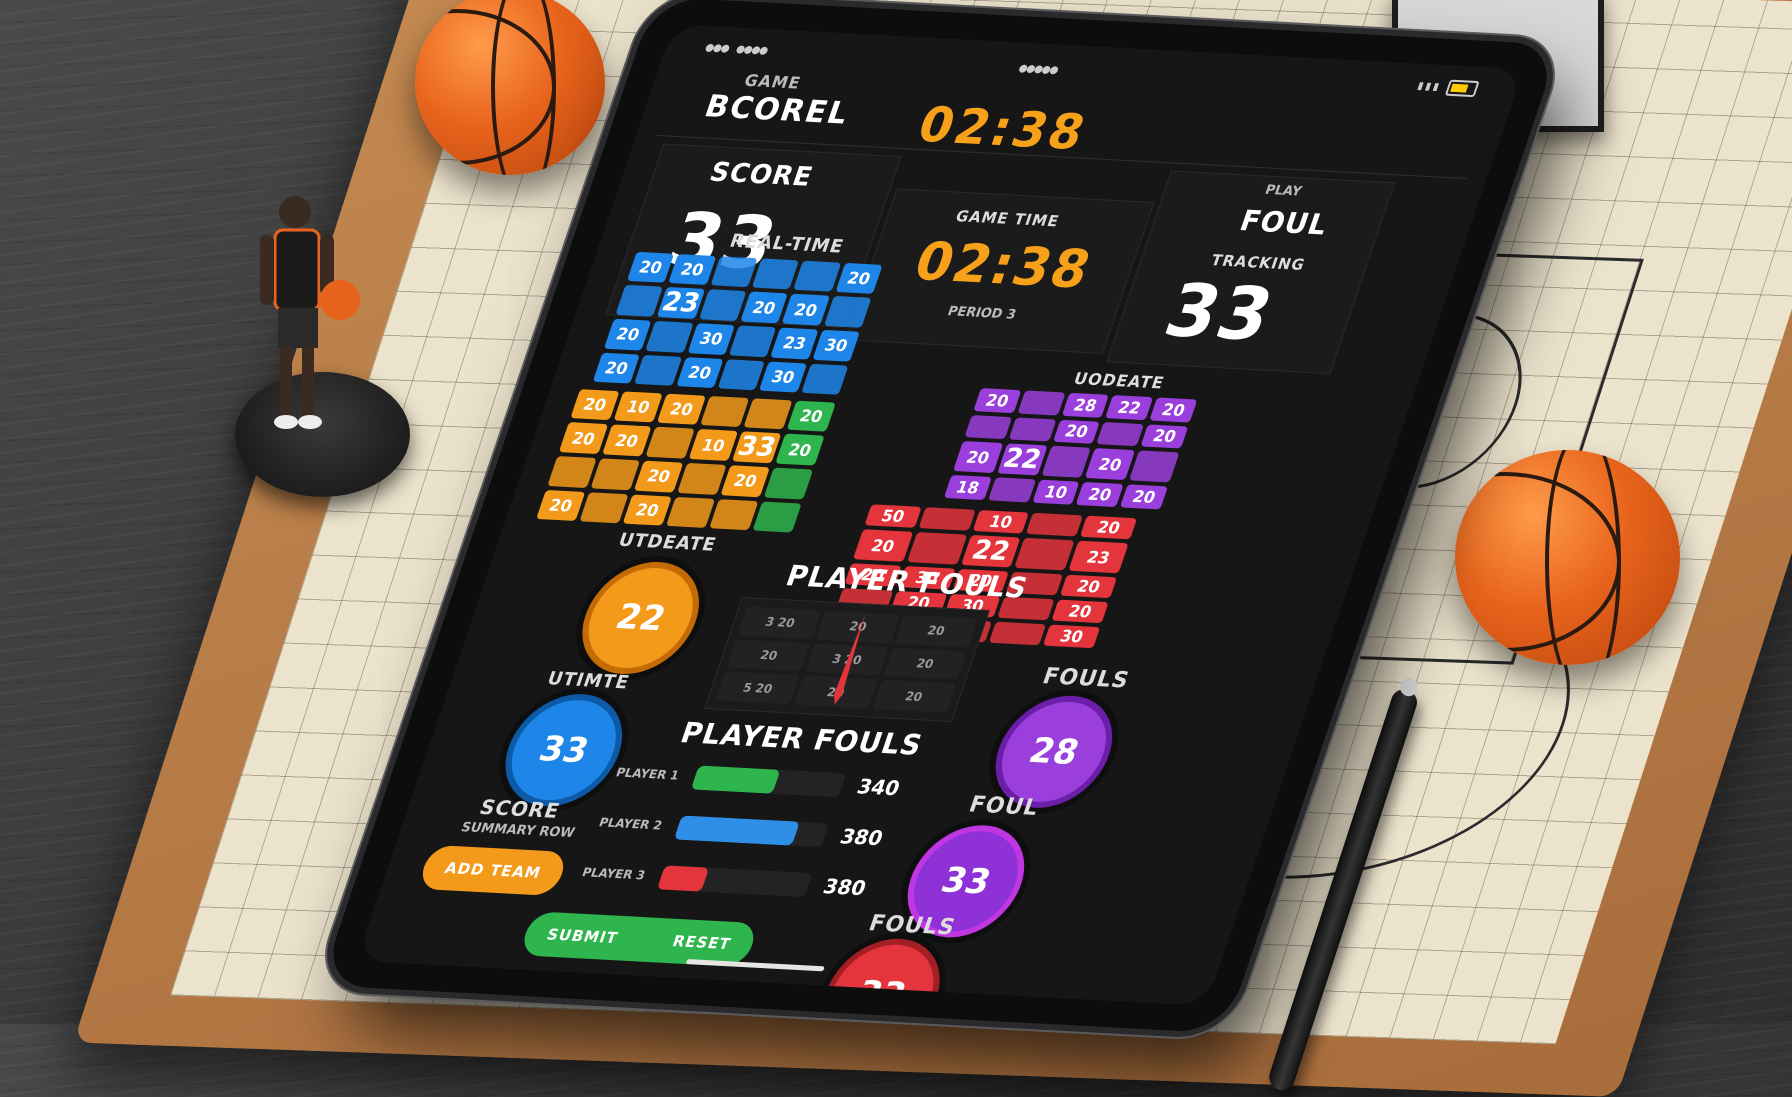 This screenshot has width=1792, height=1097. Describe the element at coordinates (1283, 191) in the screenshot. I see `foul-supertitle: PLAY` at that location.